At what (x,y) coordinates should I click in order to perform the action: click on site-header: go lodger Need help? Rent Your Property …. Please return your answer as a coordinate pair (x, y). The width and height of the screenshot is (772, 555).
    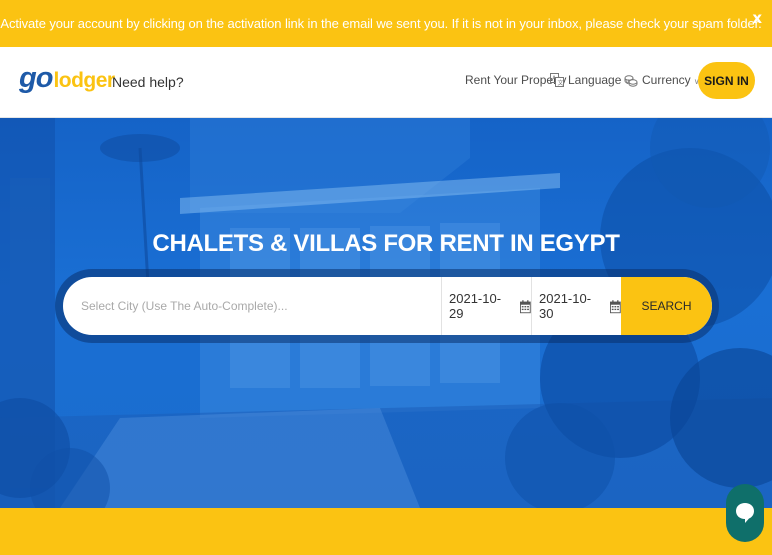
    Looking at the image, I should click on (386, 82).